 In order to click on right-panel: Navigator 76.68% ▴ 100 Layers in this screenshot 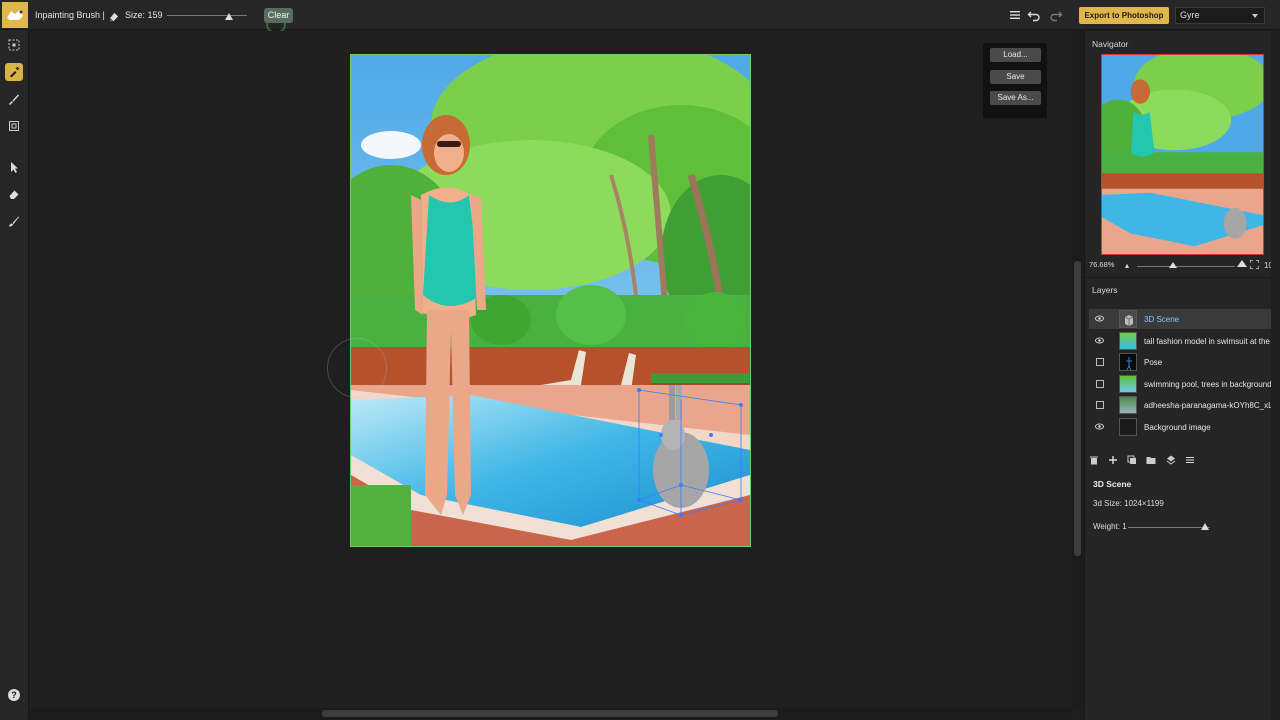, I will do `click(1182, 375)`.